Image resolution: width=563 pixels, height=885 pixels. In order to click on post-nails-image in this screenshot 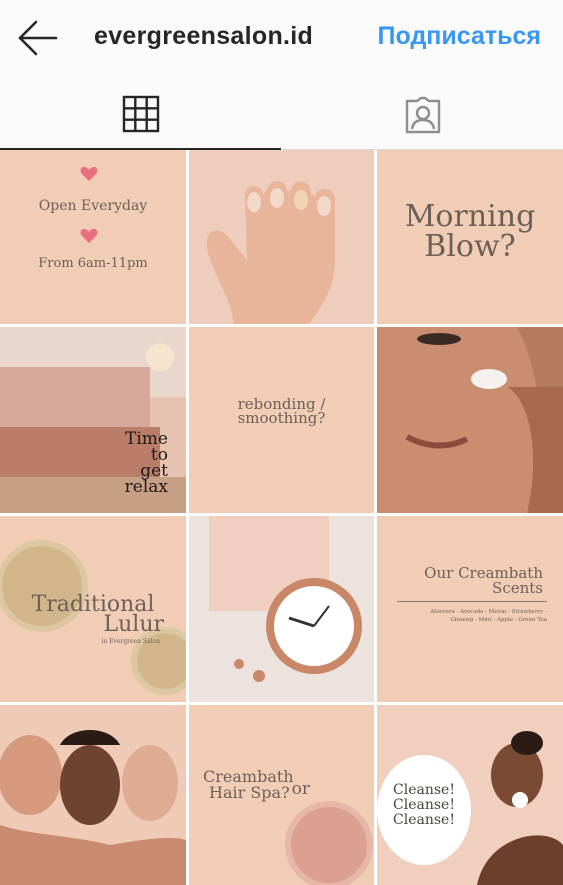, I will do `click(281, 237)`.